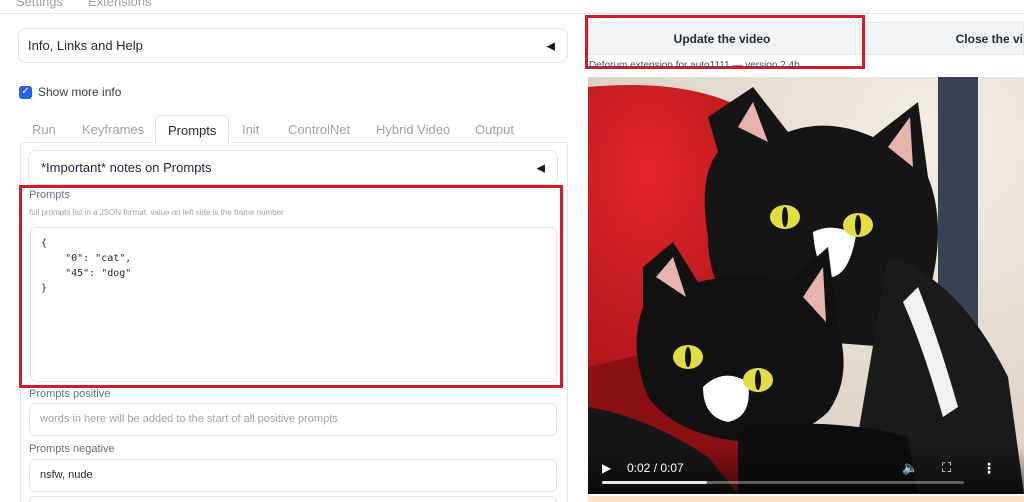  I want to click on tab-keyframes: Keyframes, so click(113, 129).